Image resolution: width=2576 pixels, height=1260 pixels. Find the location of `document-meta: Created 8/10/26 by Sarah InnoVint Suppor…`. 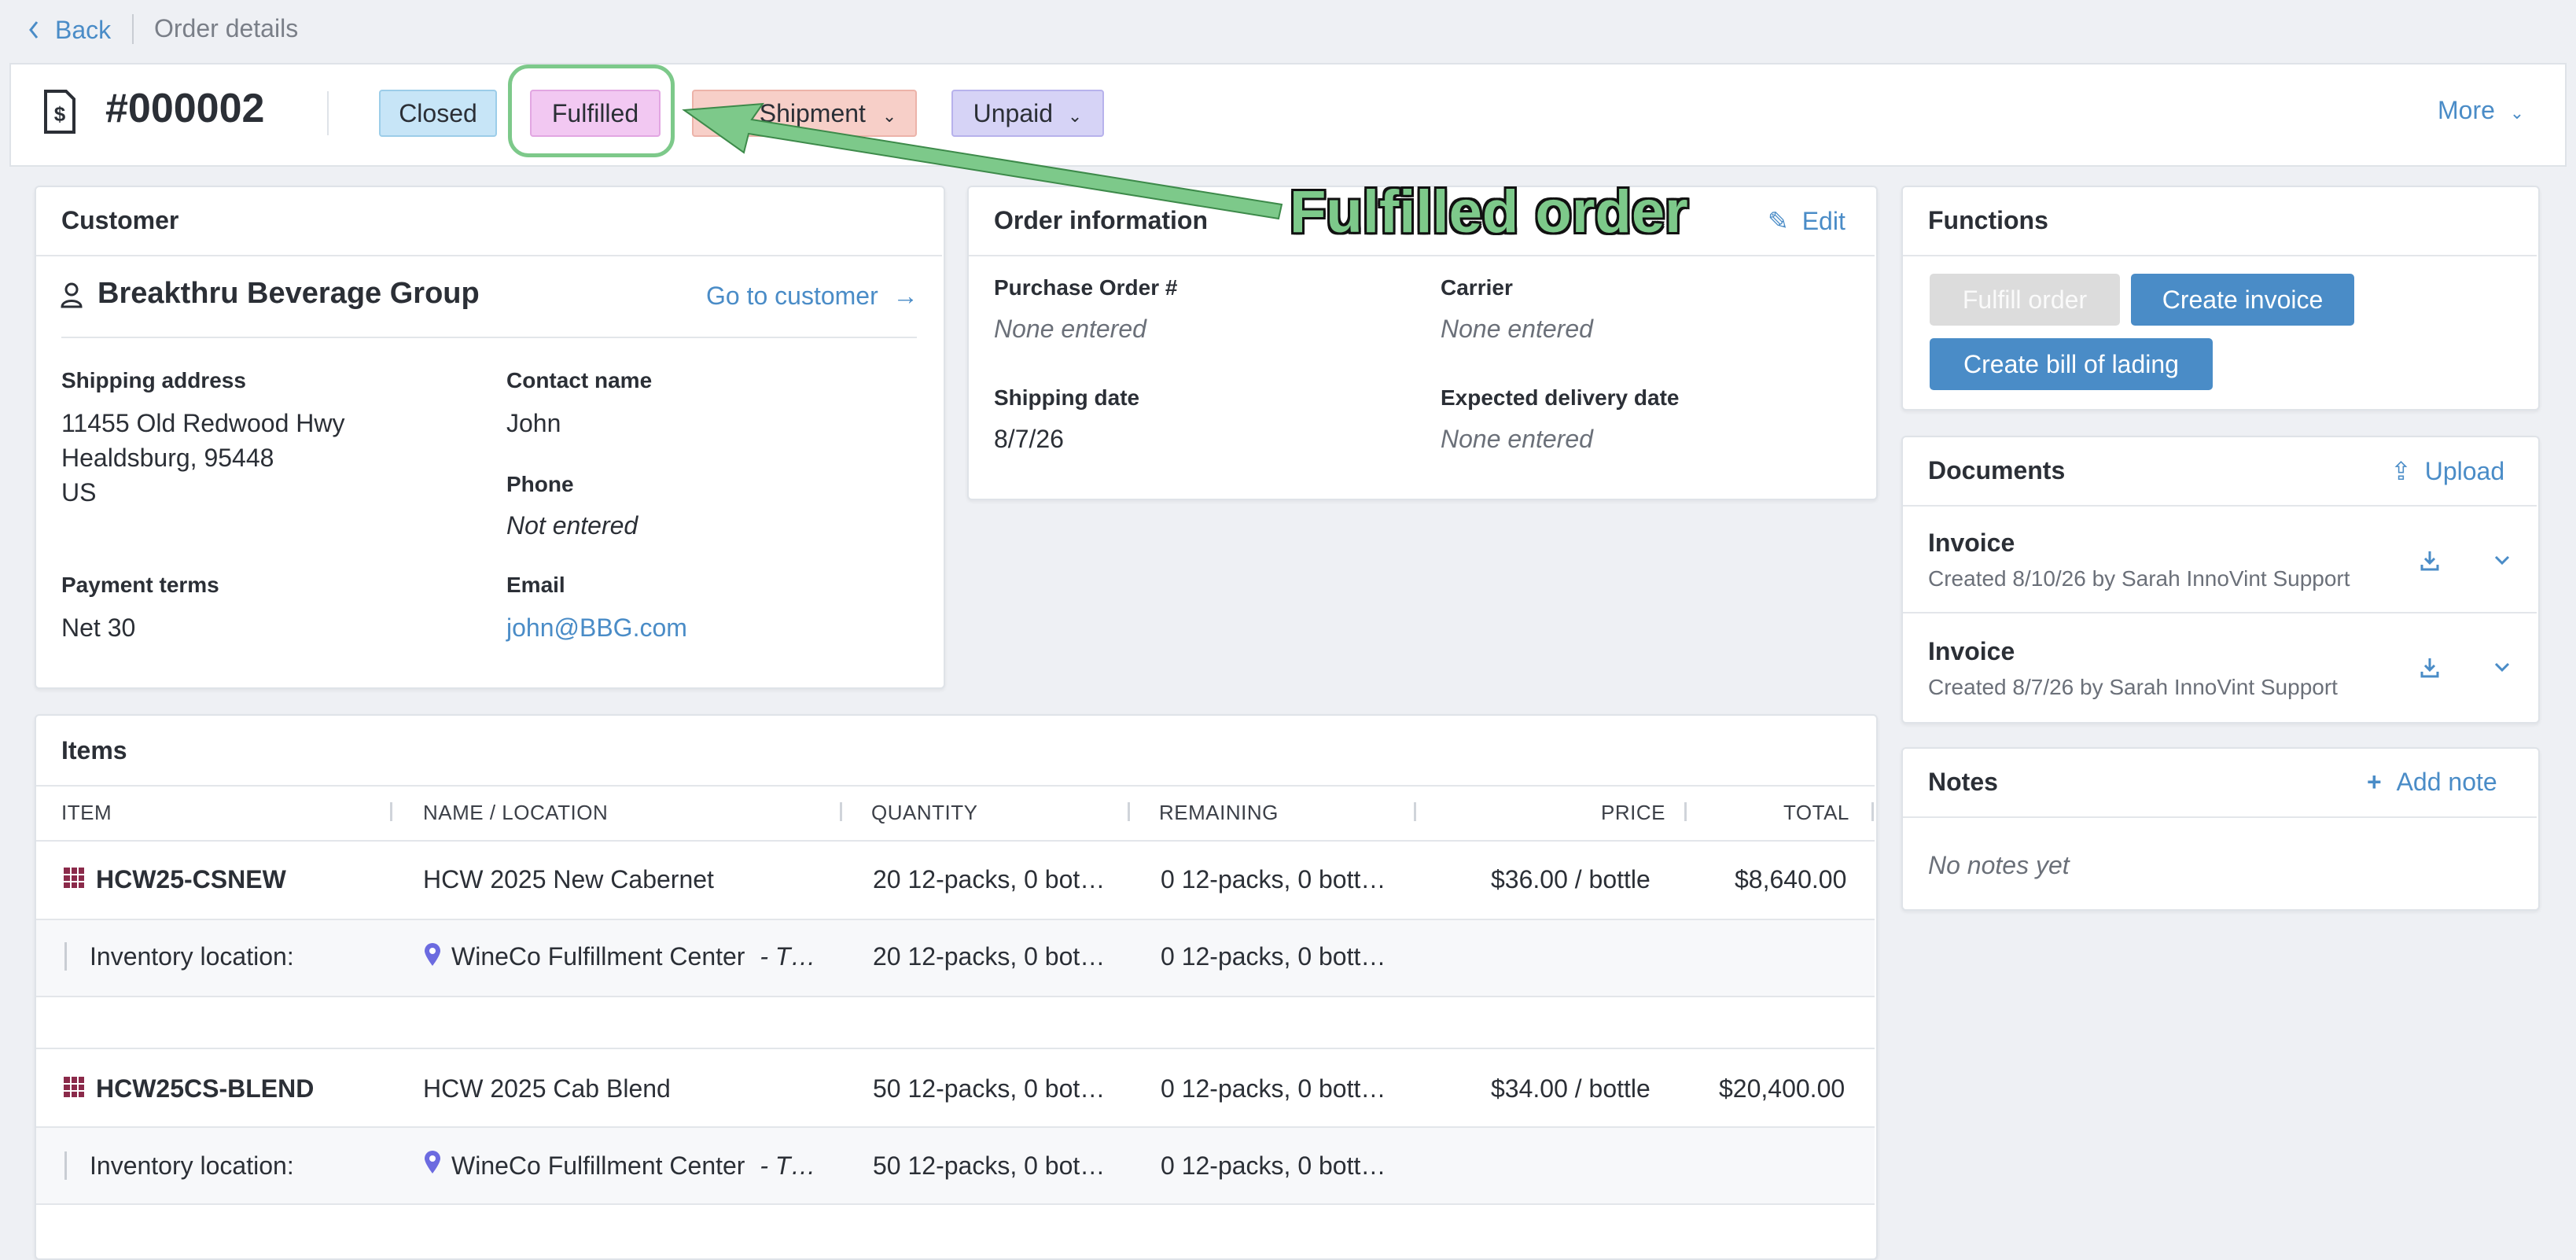

document-meta: Created 8/10/26 by Sarah InnoVint Suppor… is located at coordinates (2139, 578).